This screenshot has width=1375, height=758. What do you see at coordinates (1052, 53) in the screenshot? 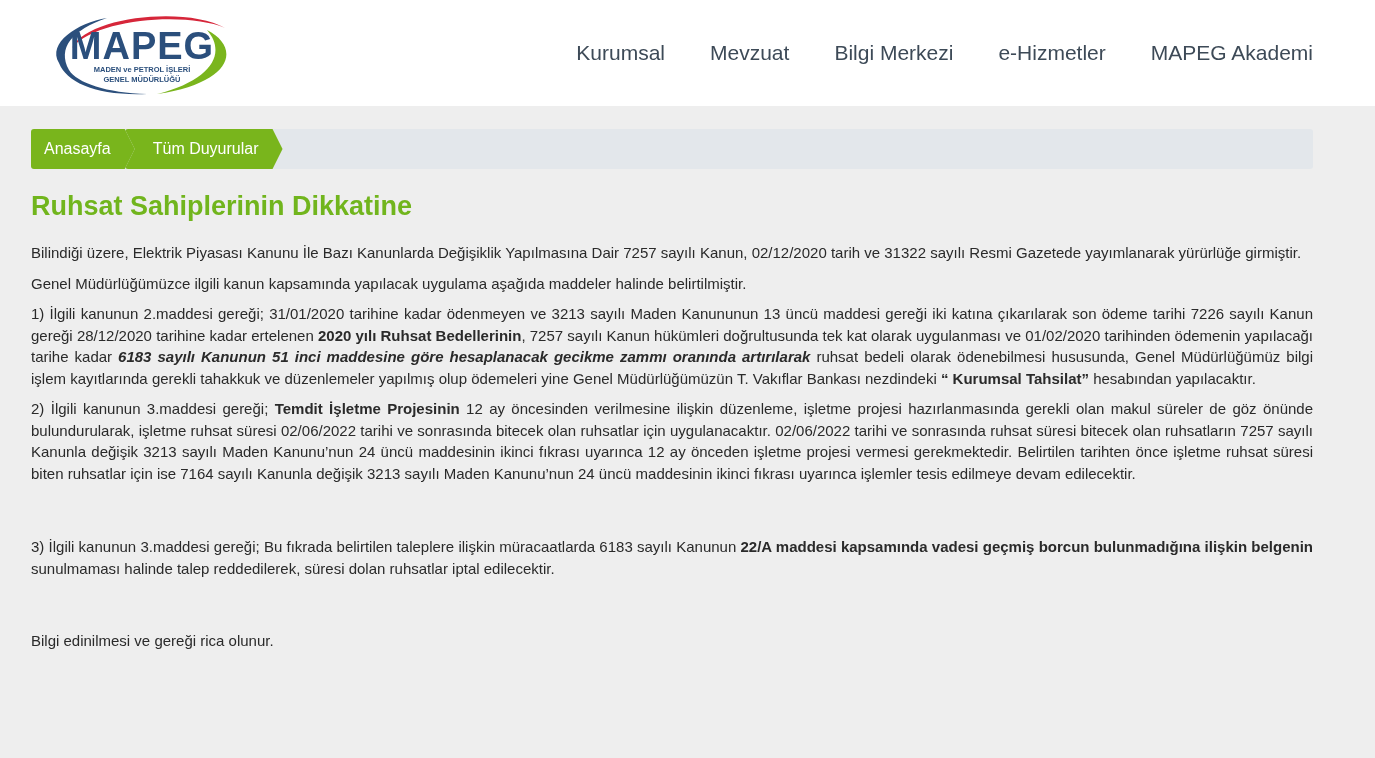
I see `nav-link: e-Hizmetler` at bounding box center [1052, 53].